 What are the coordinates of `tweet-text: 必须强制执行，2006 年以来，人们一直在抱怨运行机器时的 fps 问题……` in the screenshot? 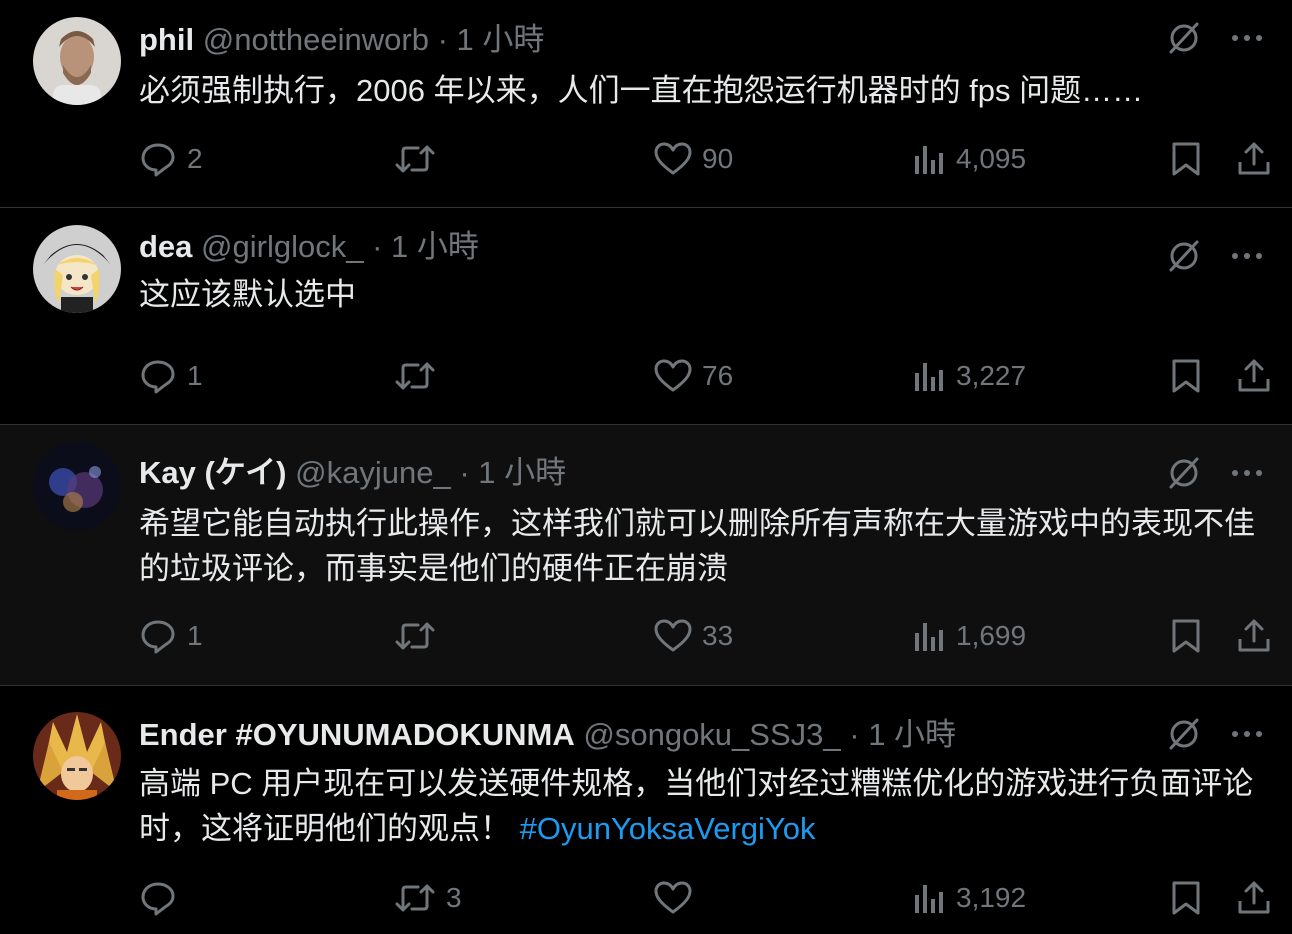 It's located at (704, 90).